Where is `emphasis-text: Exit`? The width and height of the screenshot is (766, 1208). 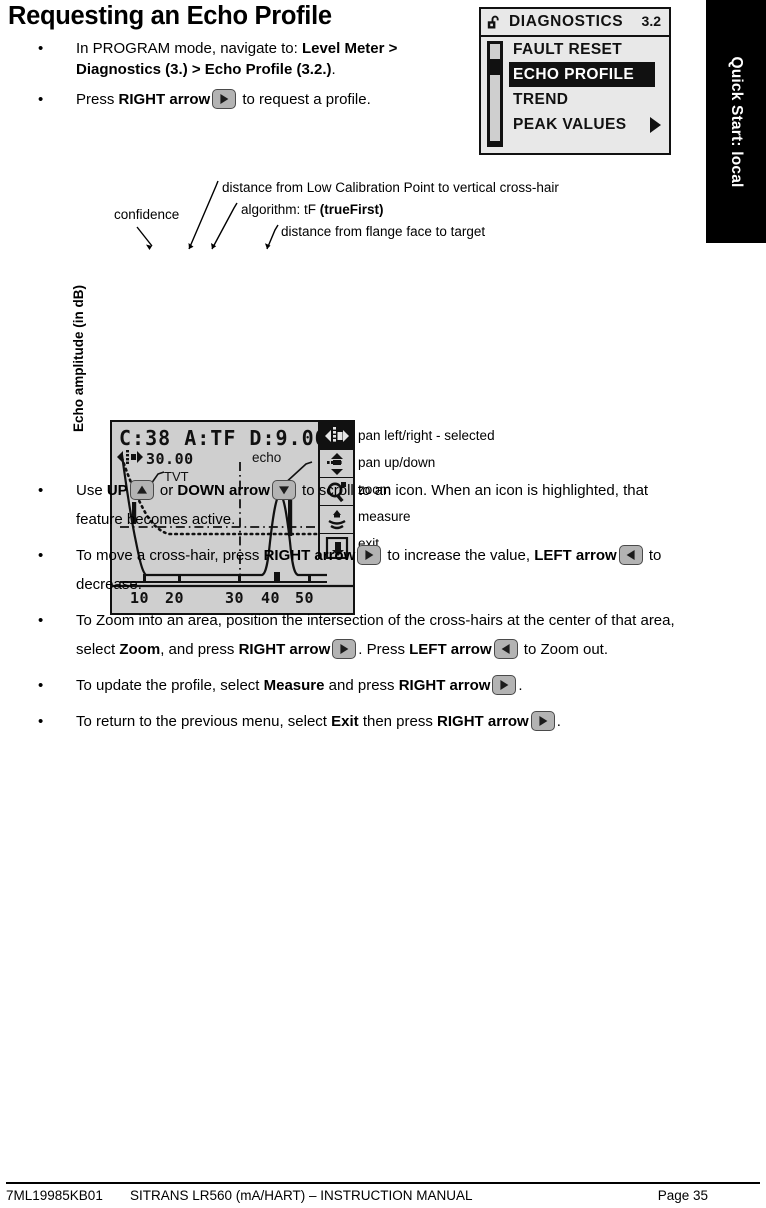
emphasis-text: Exit is located at coordinates (345, 721).